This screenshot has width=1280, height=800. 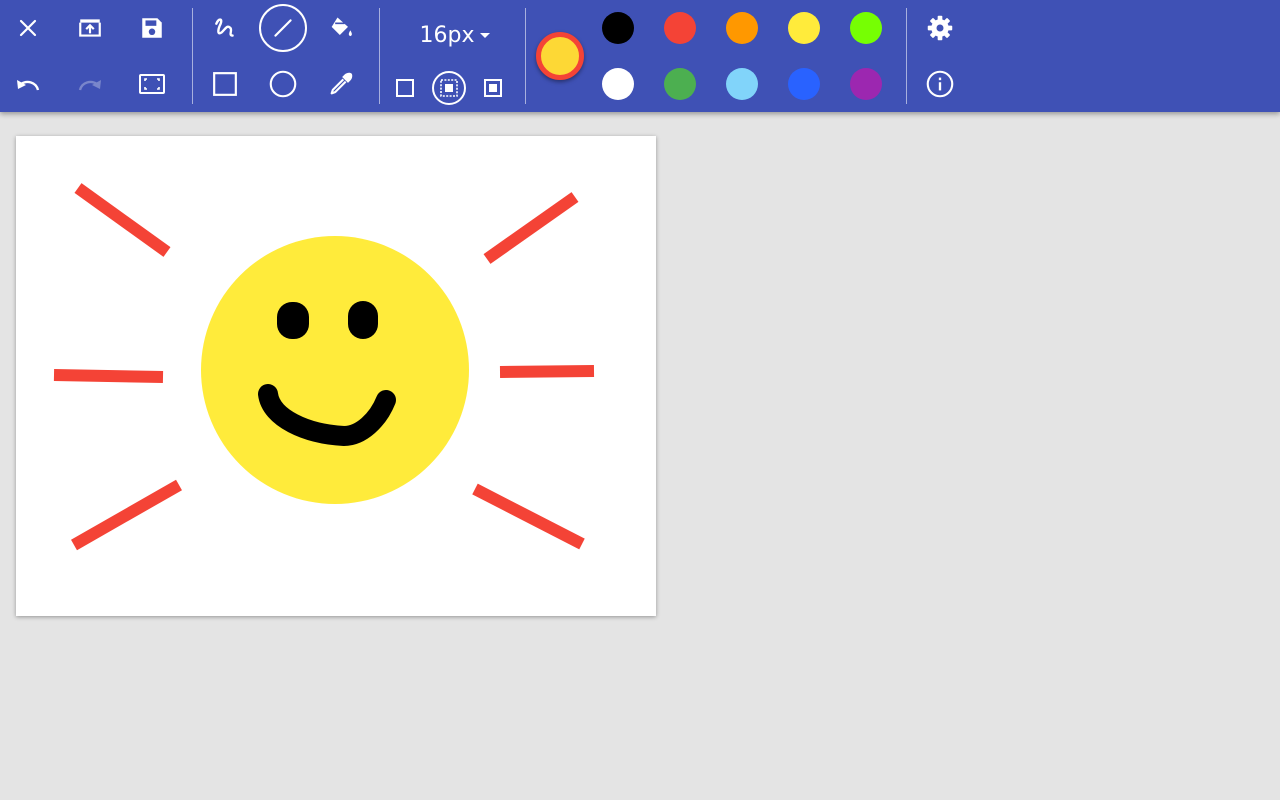 I want to click on toolbar: 16px, so click(x=640, y=56).